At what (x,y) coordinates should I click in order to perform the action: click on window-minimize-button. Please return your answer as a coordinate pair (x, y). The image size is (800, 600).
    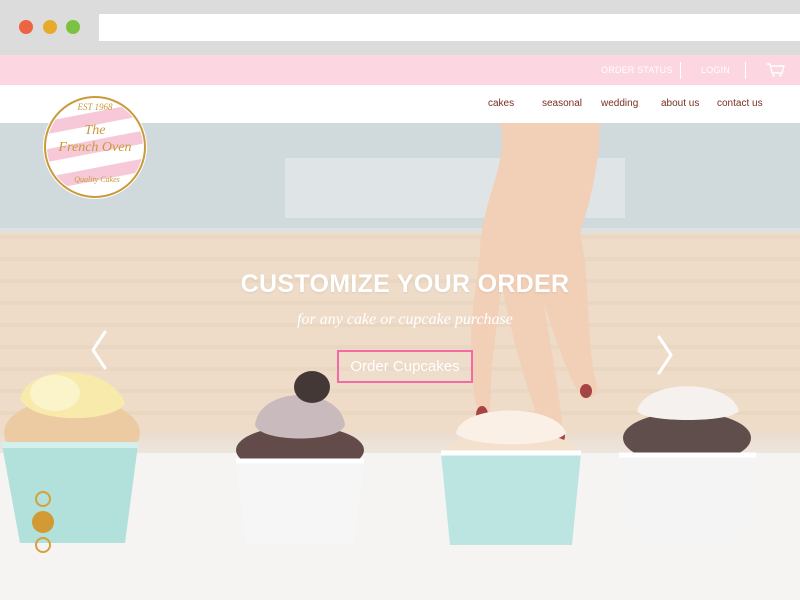
    Looking at the image, I should click on (50, 27).